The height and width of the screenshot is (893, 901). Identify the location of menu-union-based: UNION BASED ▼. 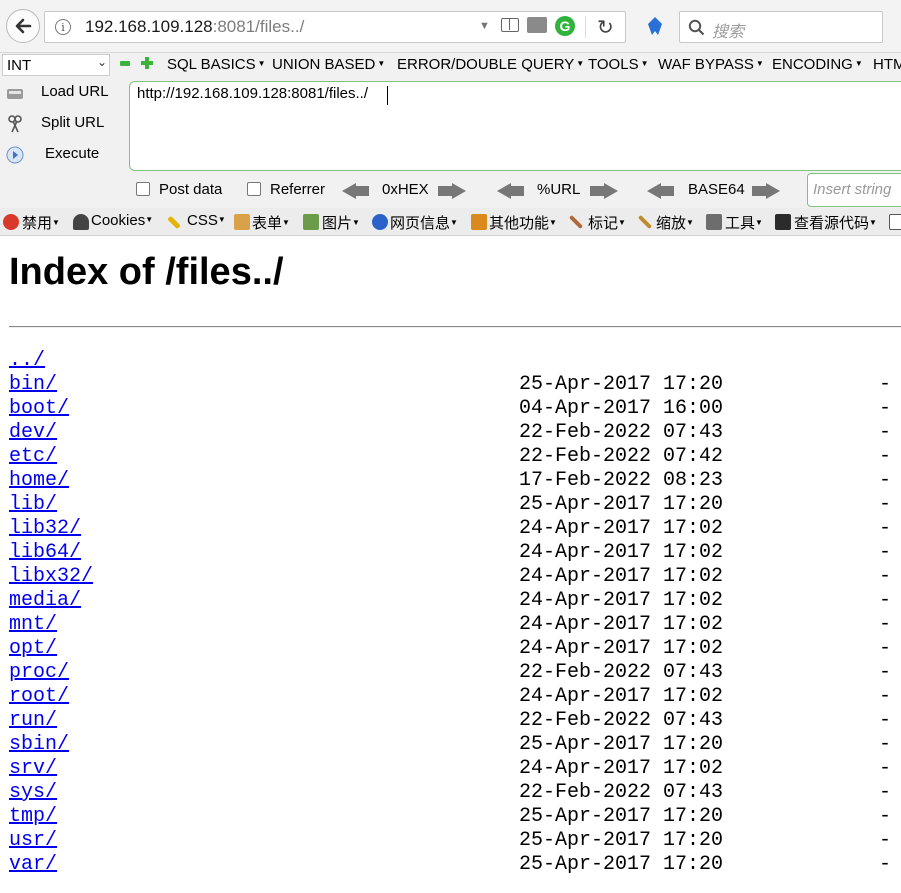
(328, 64).